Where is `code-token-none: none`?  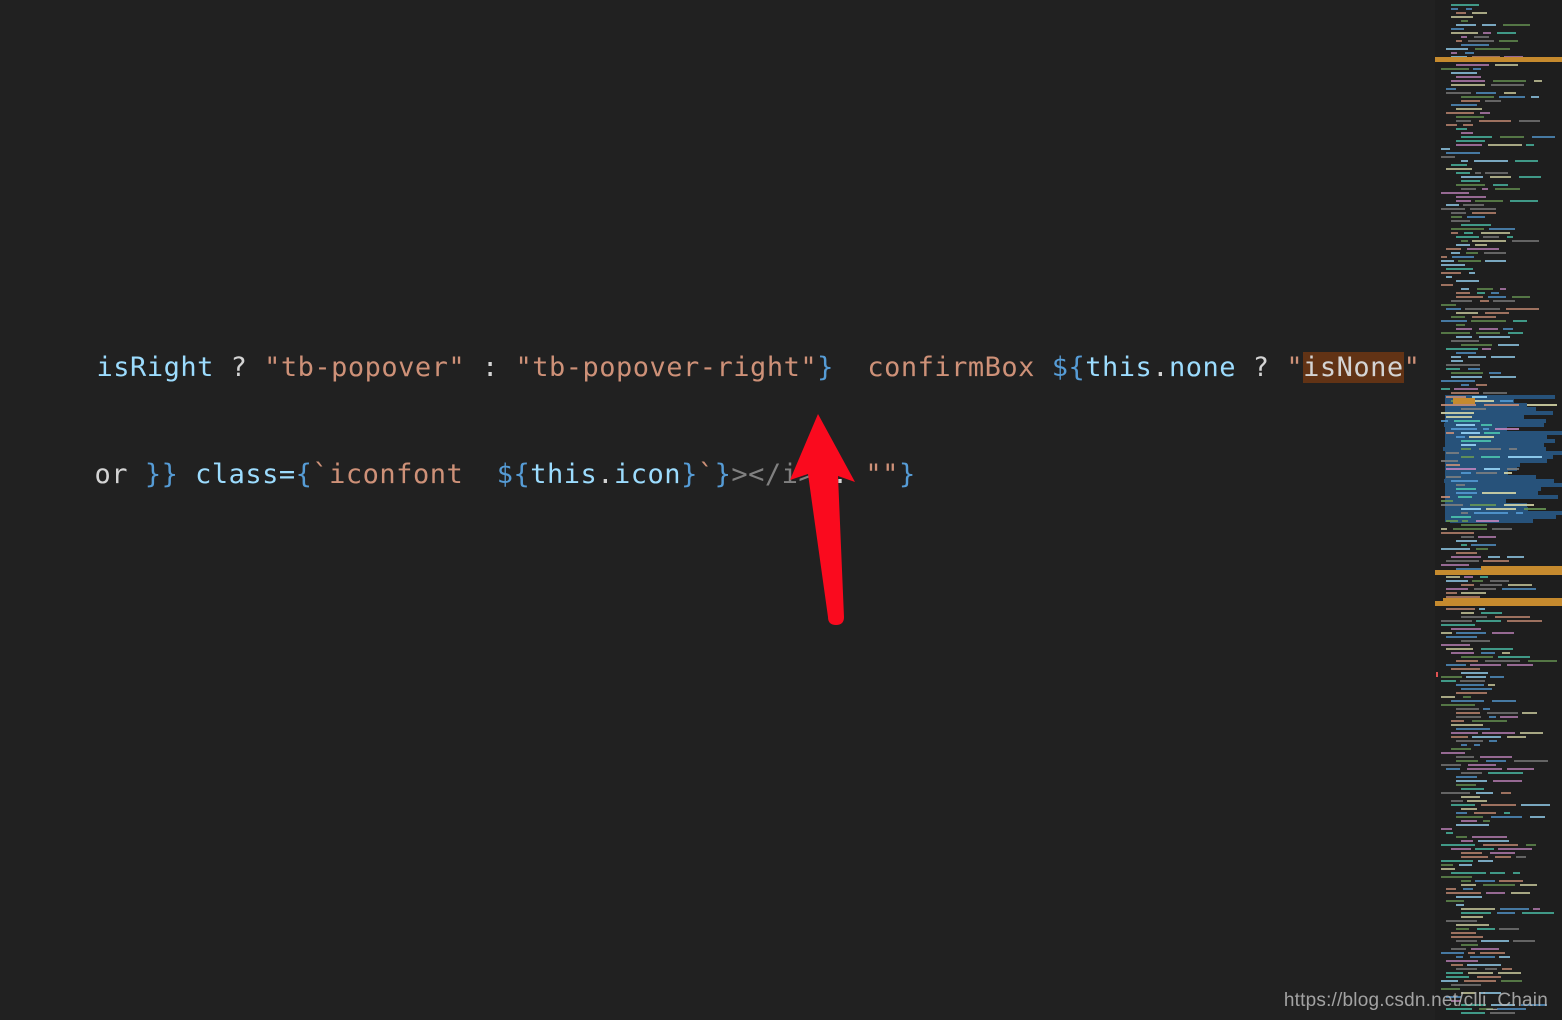 code-token-none: none is located at coordinates (1203, 367).